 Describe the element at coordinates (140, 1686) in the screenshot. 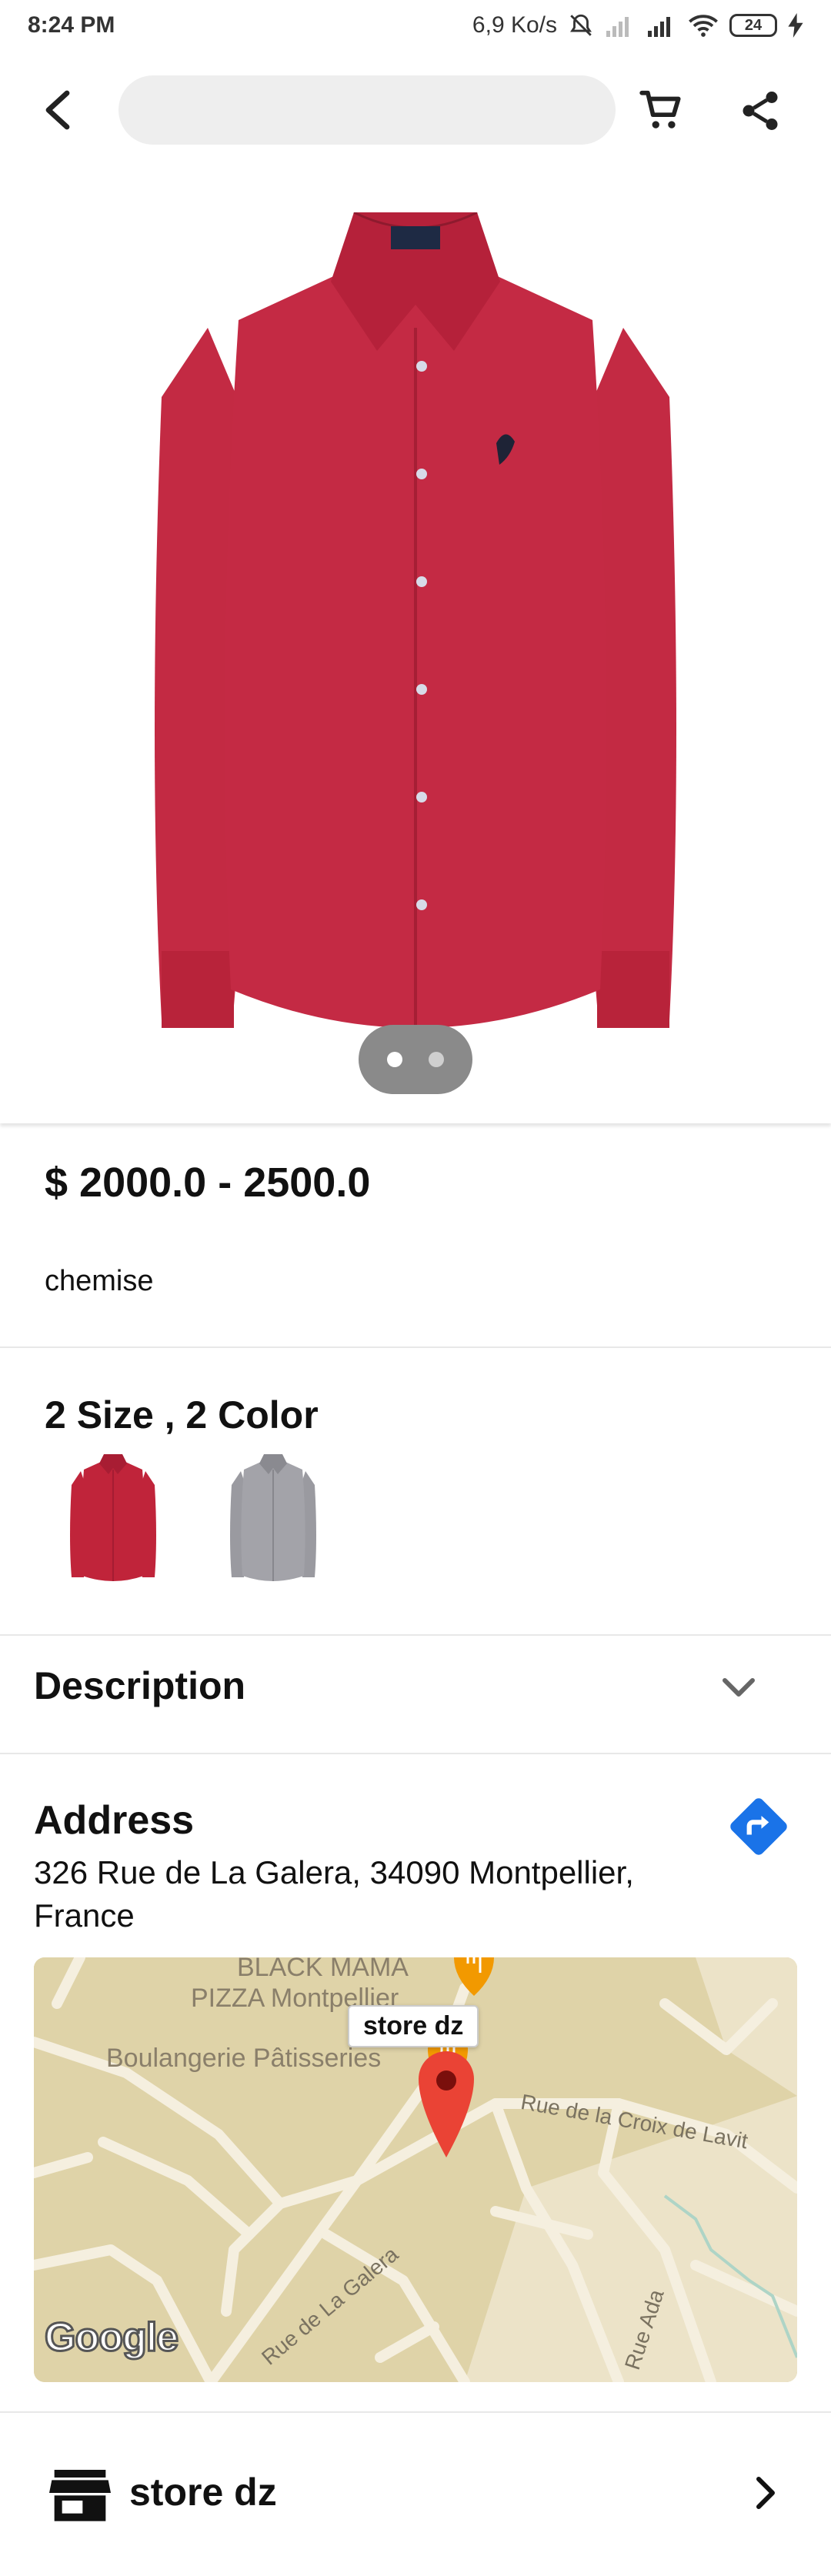

I see `description-title: Description` at that location.